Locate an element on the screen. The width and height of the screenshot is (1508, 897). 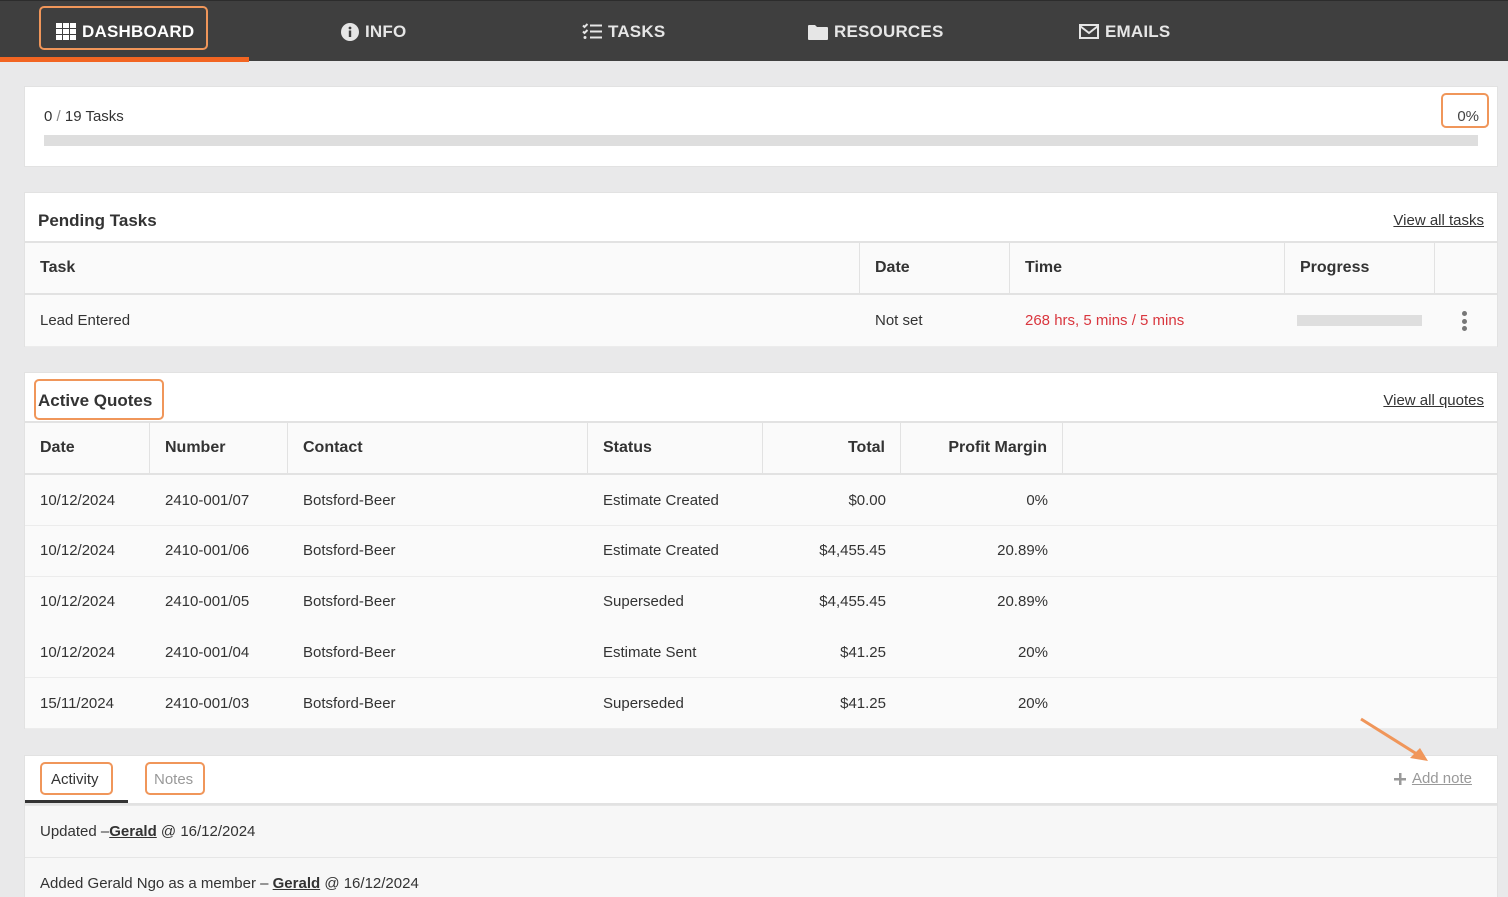
grid-icon is located at coordinates (66, 31).